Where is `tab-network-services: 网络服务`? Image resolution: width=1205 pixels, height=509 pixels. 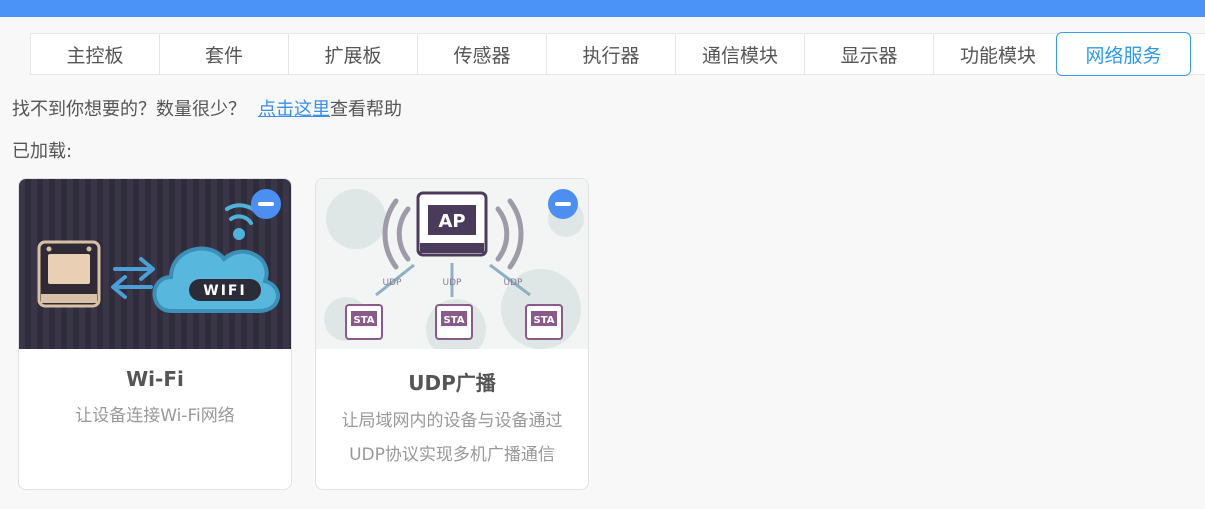 tab-network-services: 网络服务 is located at coordinates (1123, 54).